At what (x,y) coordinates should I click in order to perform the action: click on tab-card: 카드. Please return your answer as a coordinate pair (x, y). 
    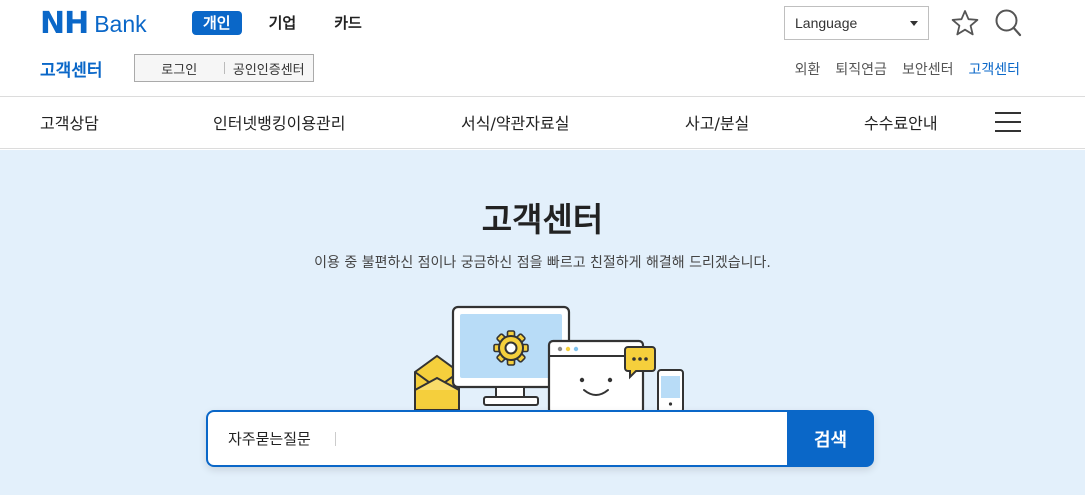
    Looking at the image, I should click on (348, 23).